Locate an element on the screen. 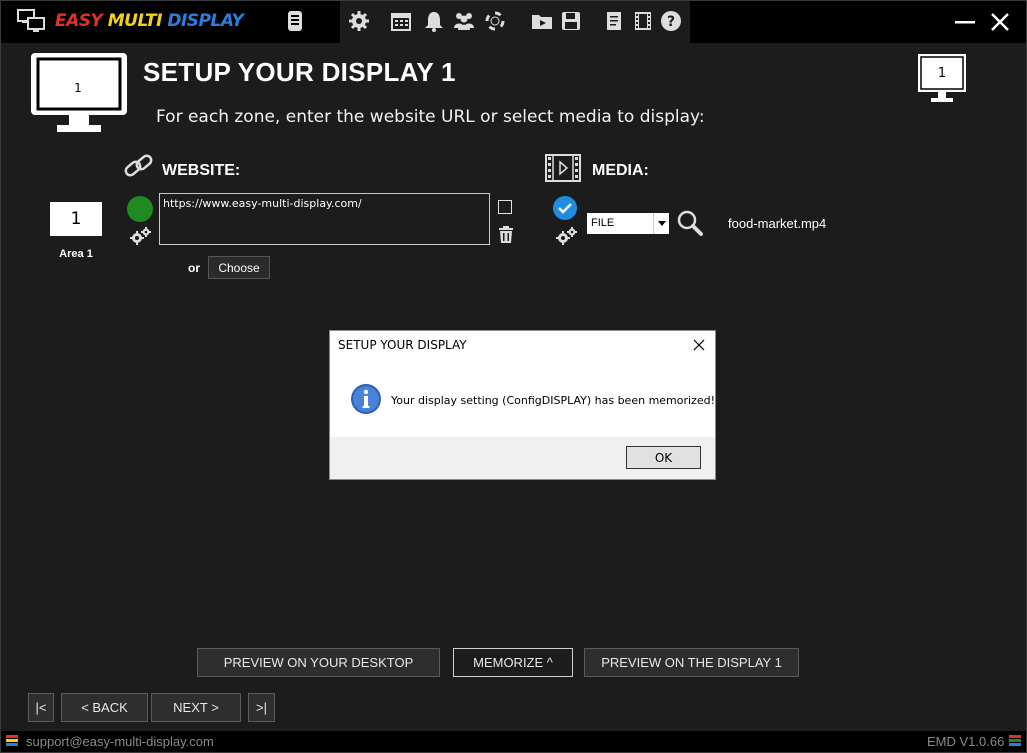  media-type-value: FILE is located at coordinates (603, 223).